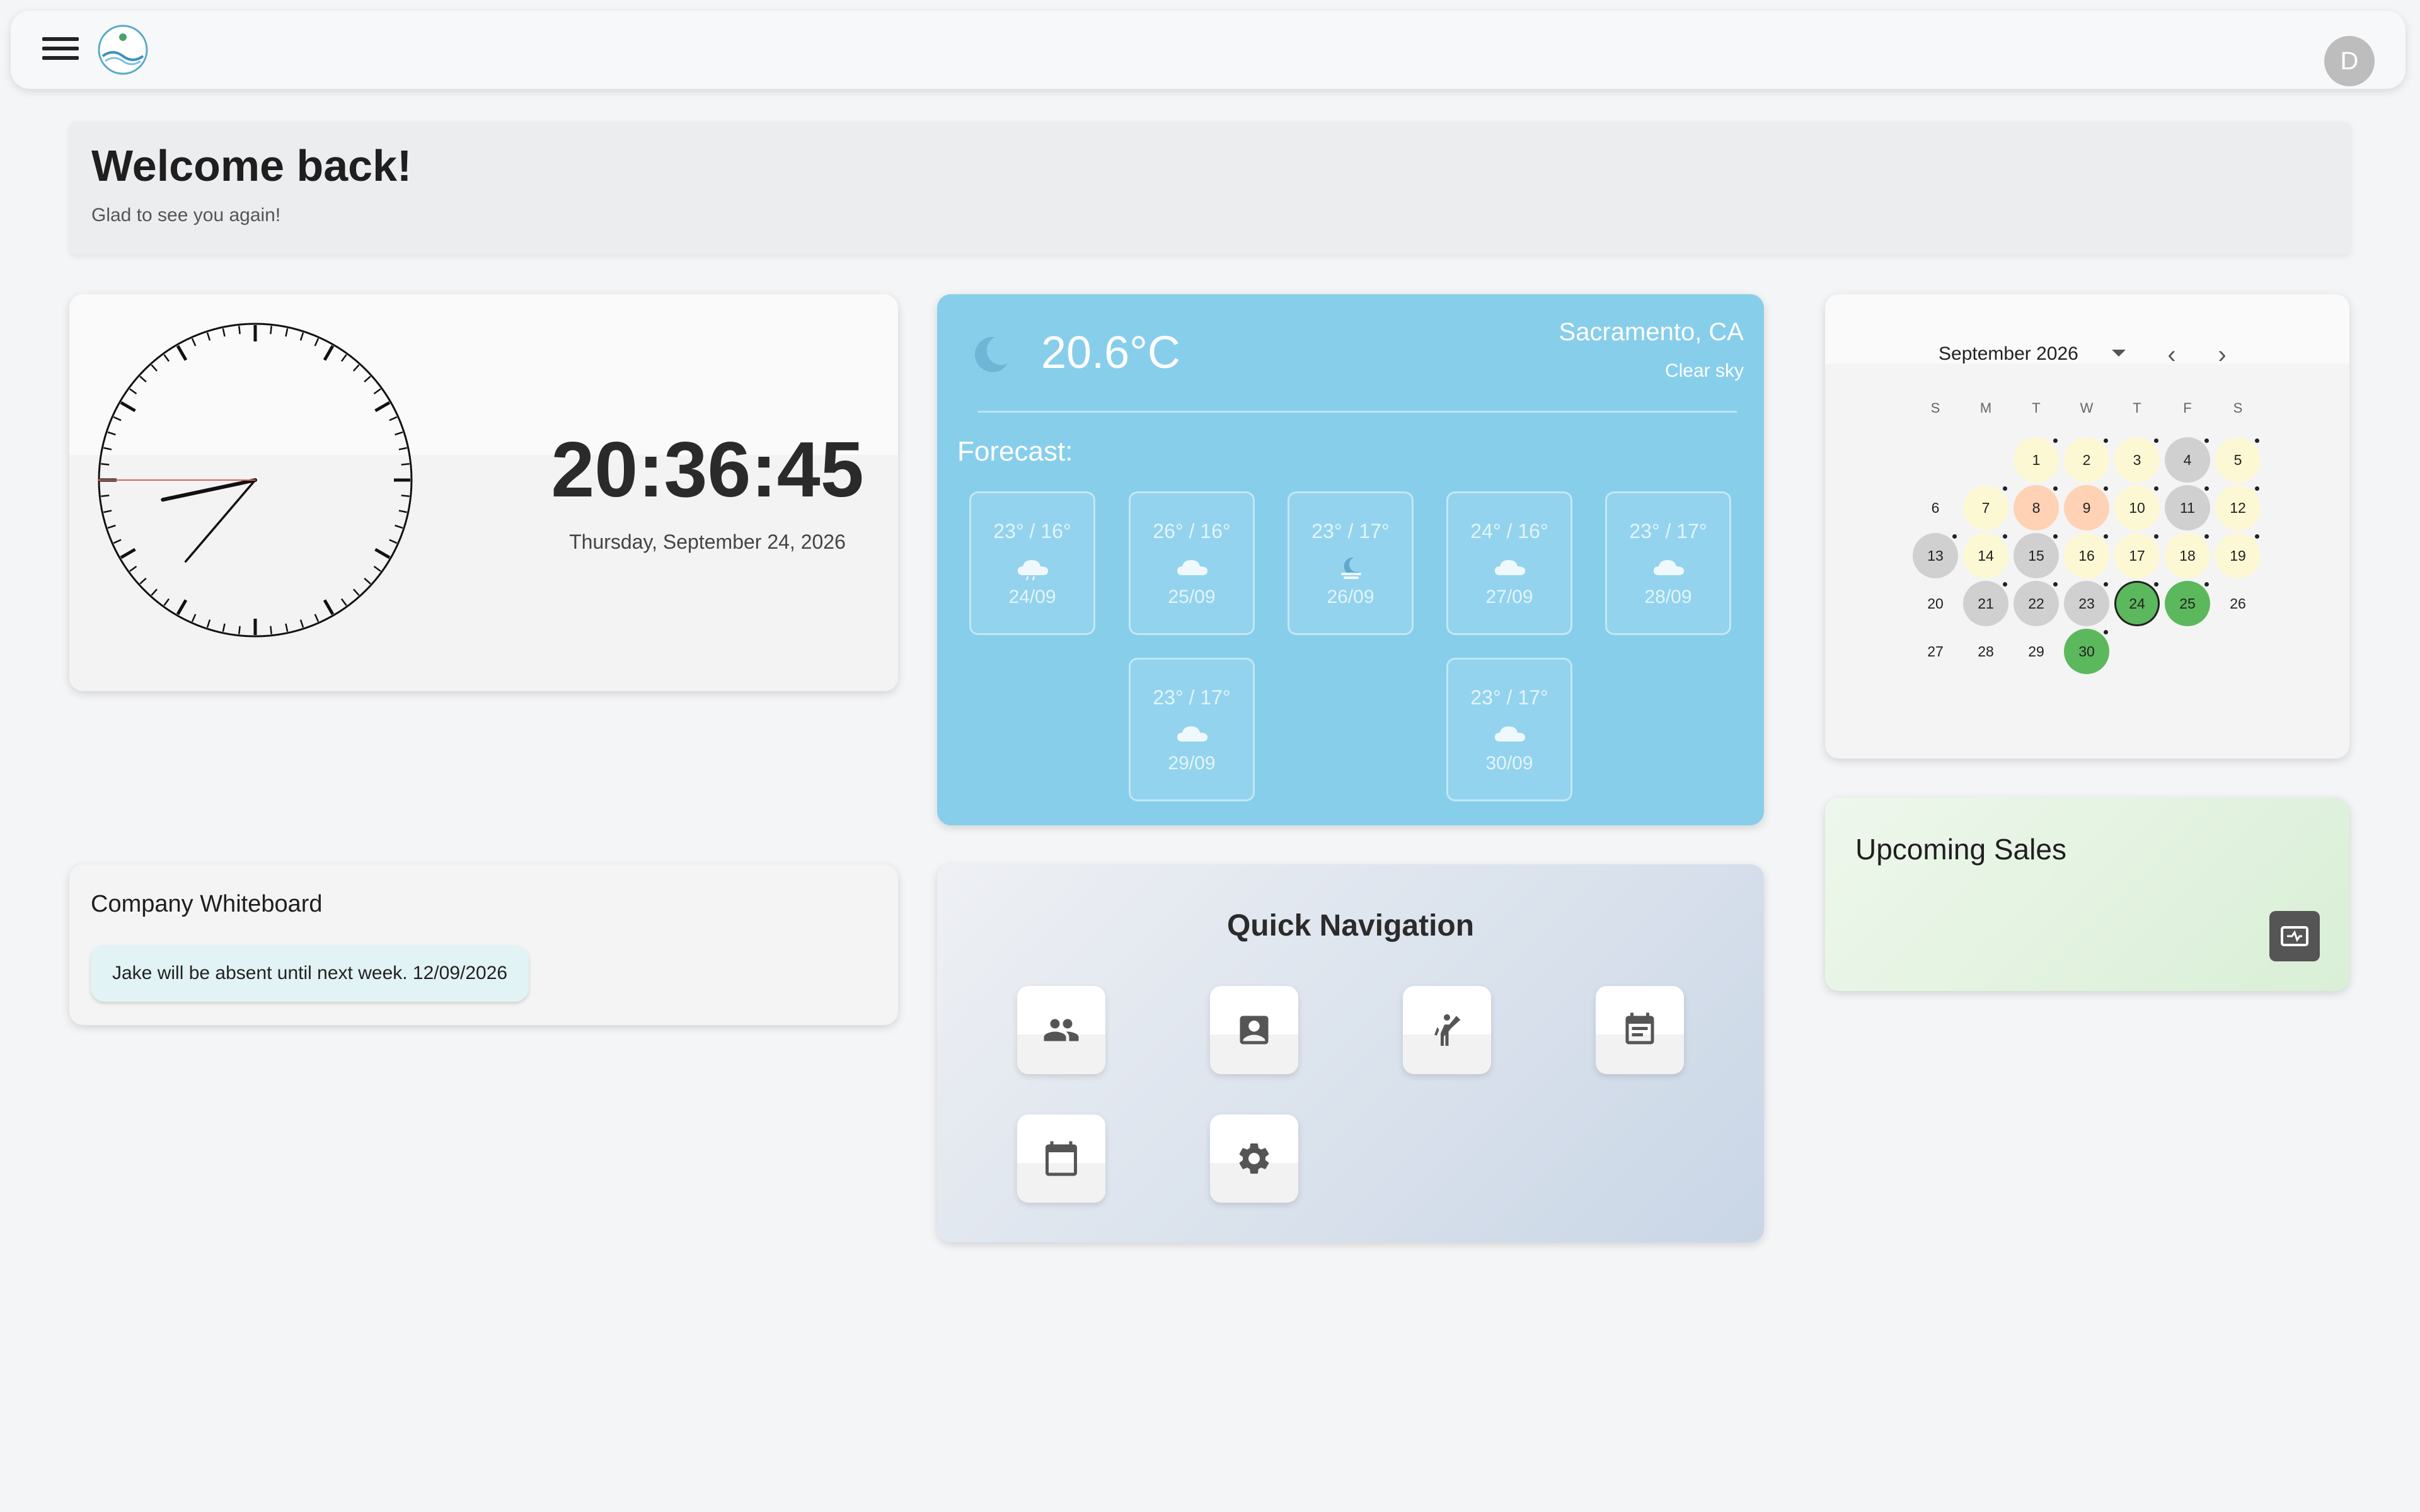 The width and height of the screenshot is (2420, 1512). Describe the element at coordinates (1985, 651) in the screenshot. I see `calendar-day: 28` at that location.